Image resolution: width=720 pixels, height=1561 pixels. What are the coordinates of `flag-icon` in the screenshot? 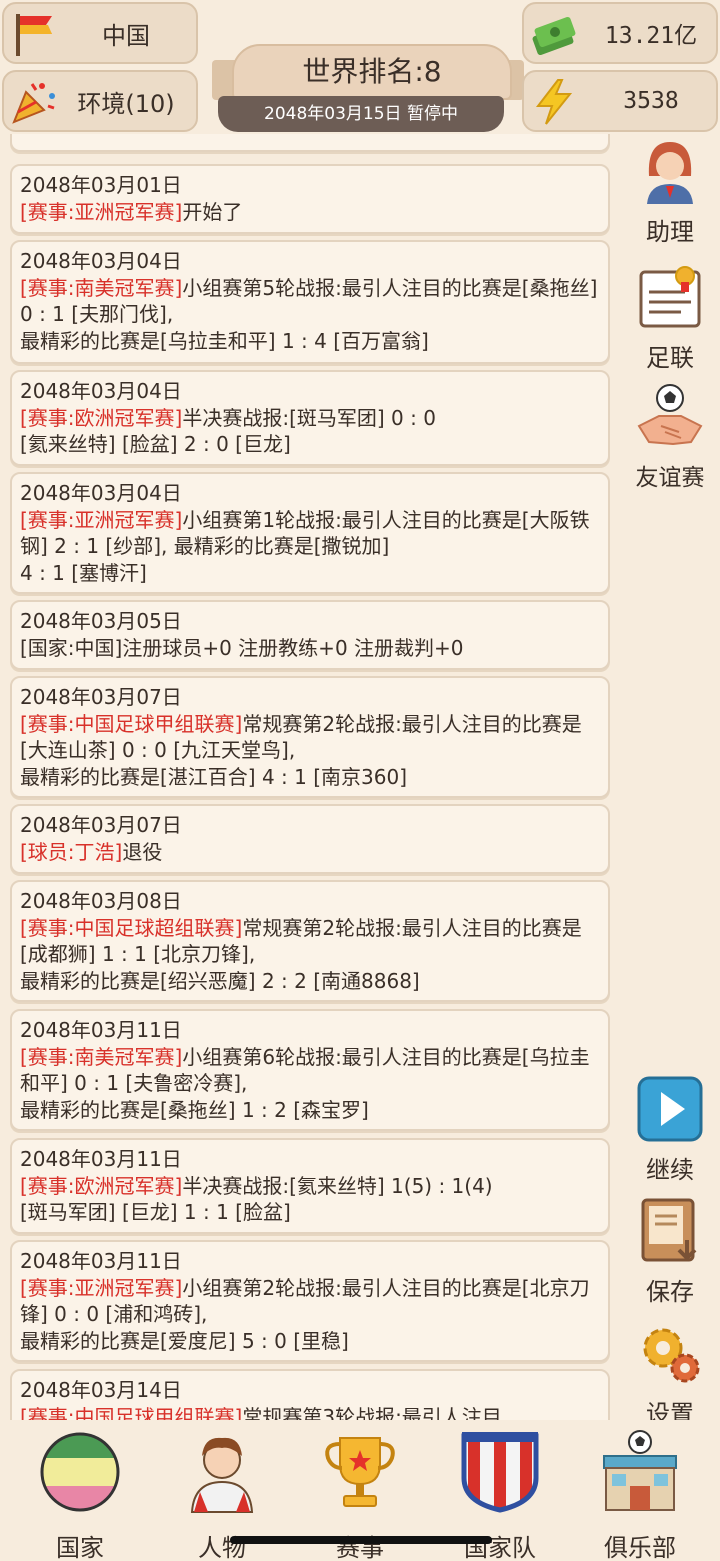 It's located at (34, 35).